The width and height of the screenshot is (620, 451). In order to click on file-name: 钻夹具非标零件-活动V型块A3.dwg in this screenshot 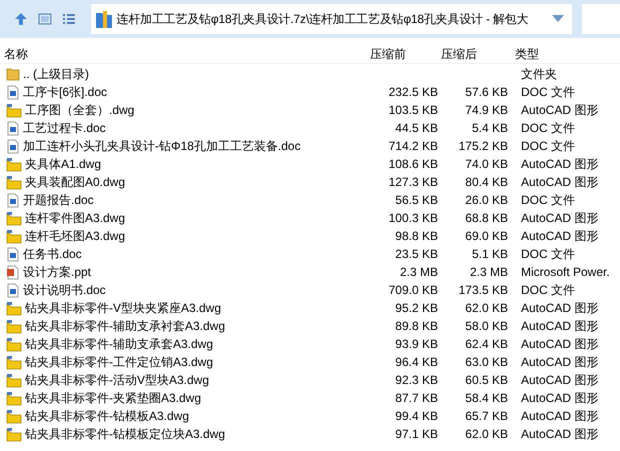, I will do `click(117, 380)`.